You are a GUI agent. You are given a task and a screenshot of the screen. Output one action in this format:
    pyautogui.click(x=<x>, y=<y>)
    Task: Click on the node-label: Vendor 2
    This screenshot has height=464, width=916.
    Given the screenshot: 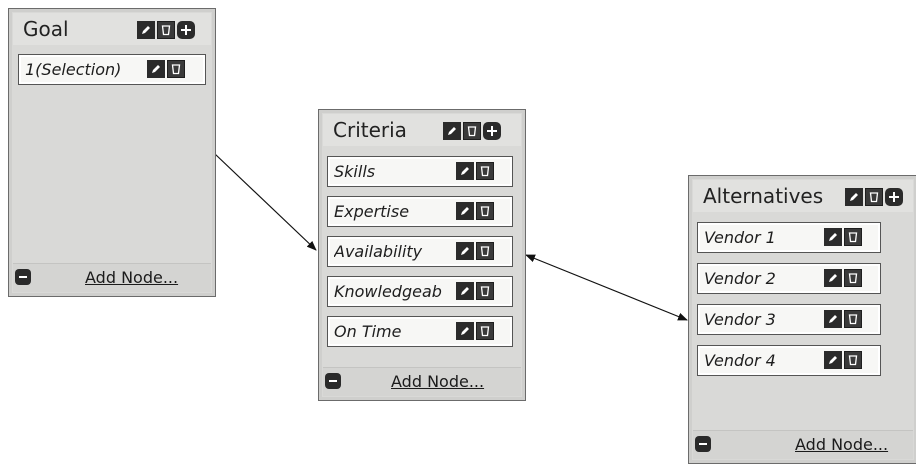 What is the action you would take?
    pyautogui.click(x=740, y=278)
    